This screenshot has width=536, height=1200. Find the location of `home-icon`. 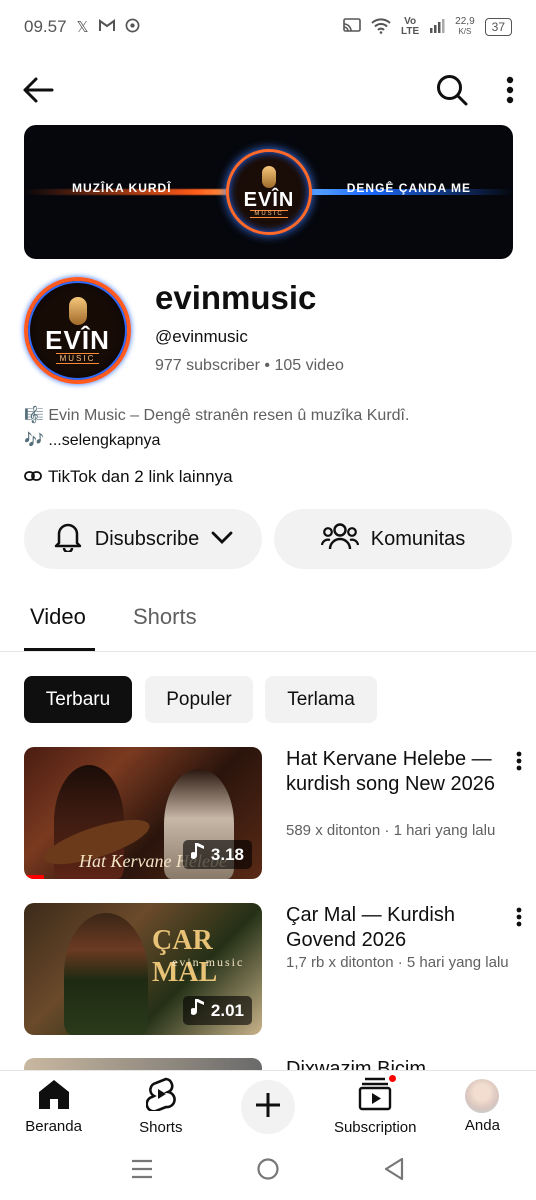

home-icon is located at coordinates (54, 1096).